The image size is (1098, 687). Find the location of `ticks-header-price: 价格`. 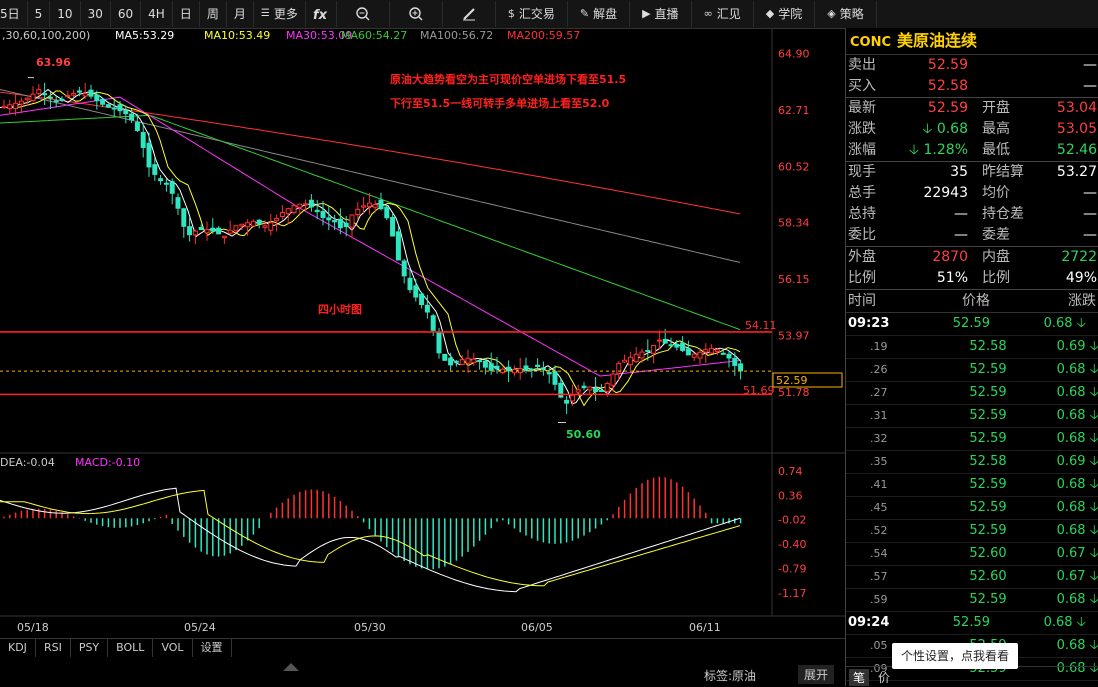

ticks-header-price: 价格 is located at coordinates (976, 301).